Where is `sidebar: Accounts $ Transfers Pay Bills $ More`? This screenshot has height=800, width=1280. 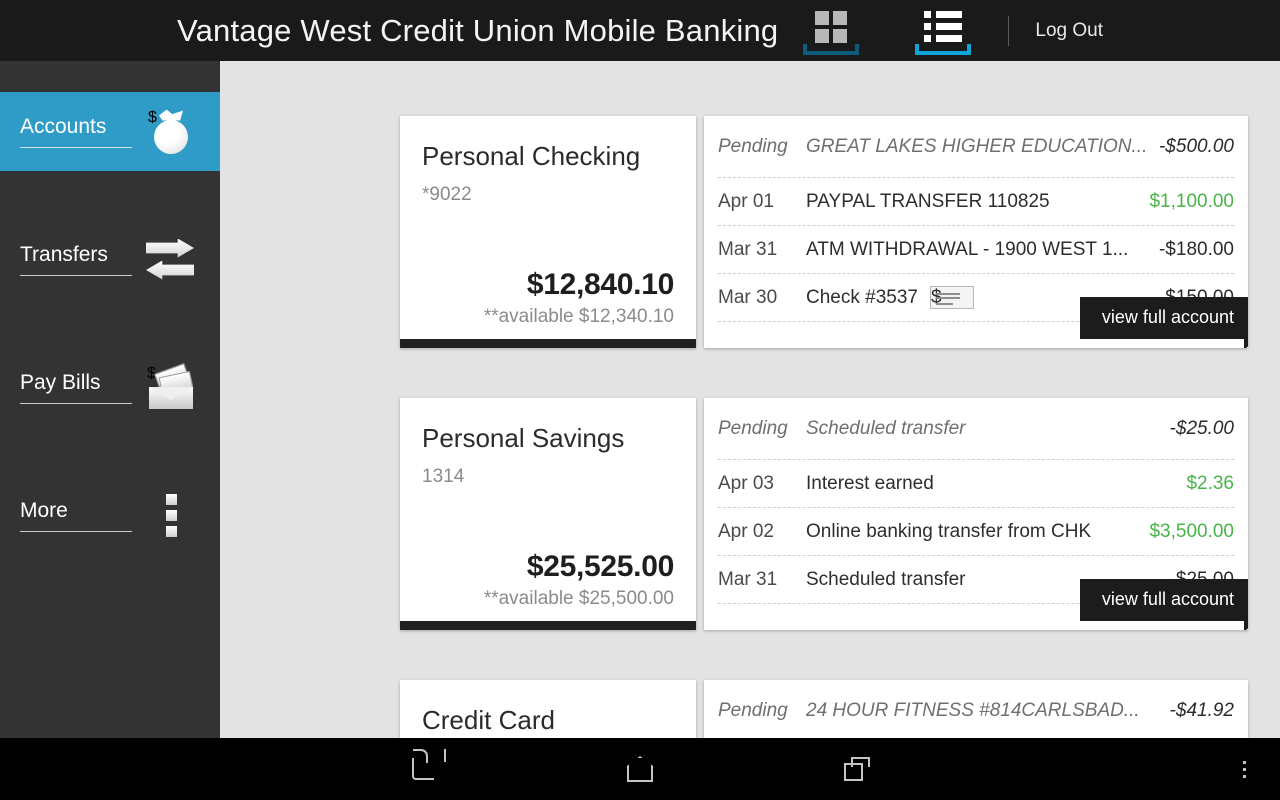
sidebar: Accounts $ Transfers Pay Bills $ More is located at coordinates (110, 399).